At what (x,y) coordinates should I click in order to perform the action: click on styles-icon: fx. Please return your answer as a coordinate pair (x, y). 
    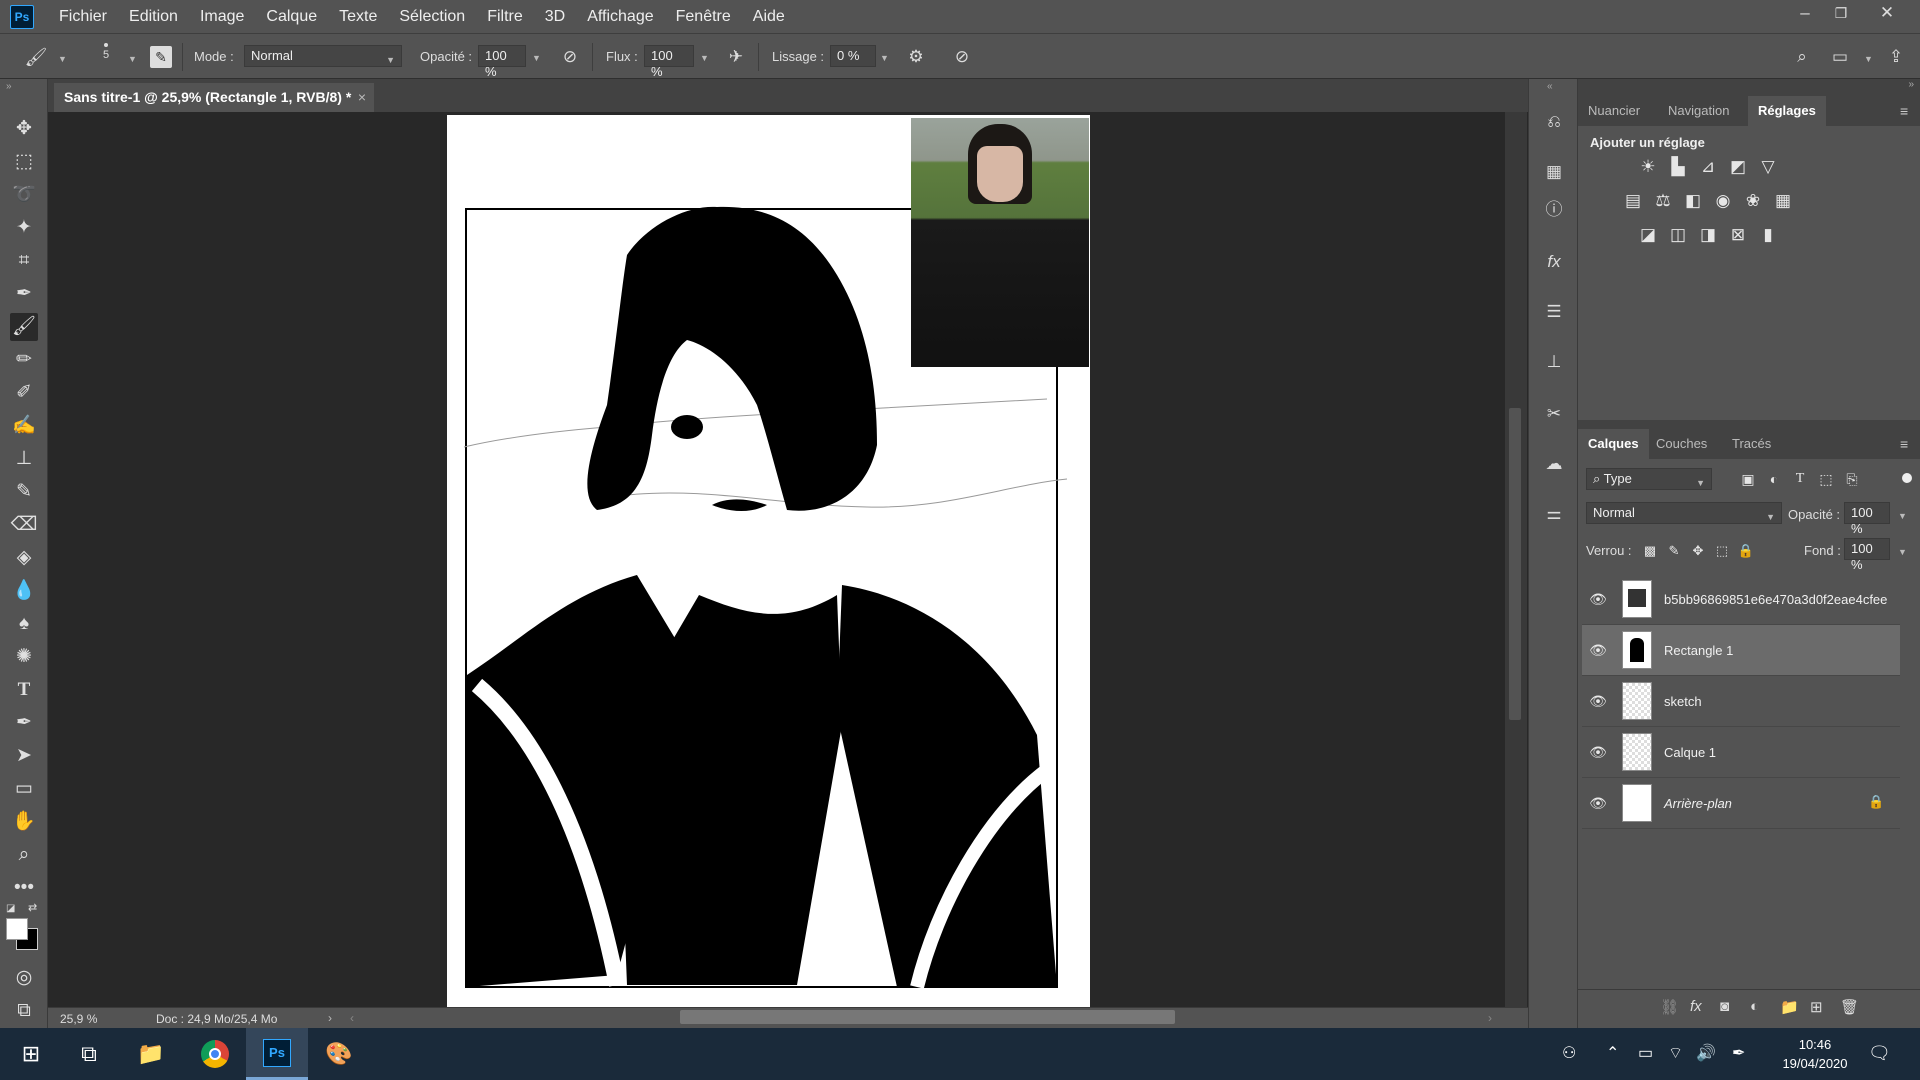
    Looking at the image, I should click on (1554, 262).